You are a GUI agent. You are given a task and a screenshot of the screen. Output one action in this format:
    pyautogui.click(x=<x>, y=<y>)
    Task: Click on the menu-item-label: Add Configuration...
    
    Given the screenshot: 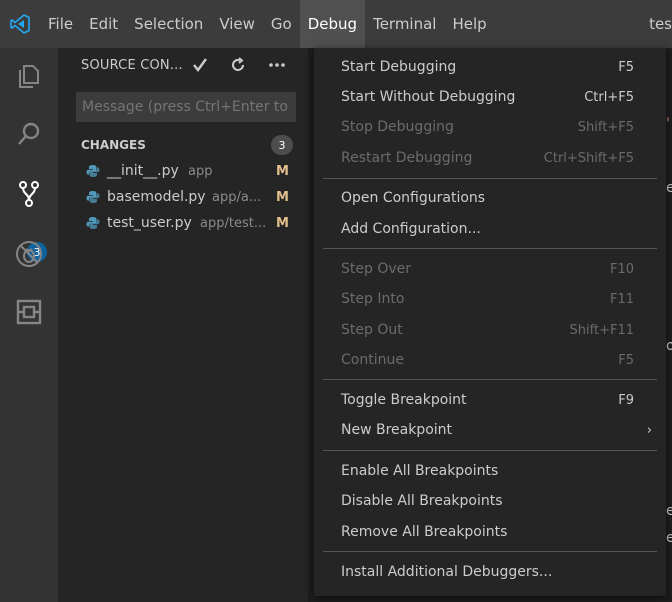 What is the action you would take?
    pyautogui.click(x=411, y=229)
    